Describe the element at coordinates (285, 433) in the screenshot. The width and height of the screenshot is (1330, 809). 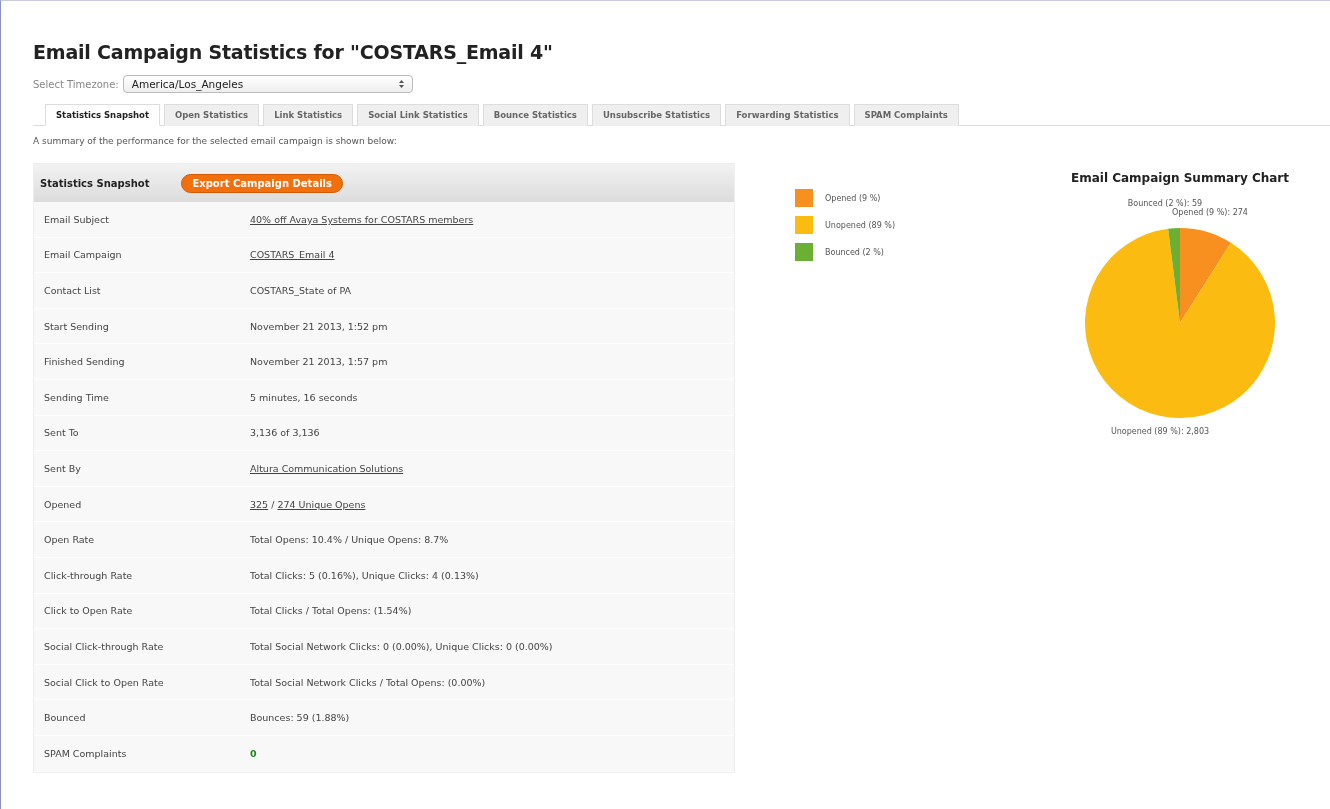
I see `row-value: 3,136 of 3,136` at that location.